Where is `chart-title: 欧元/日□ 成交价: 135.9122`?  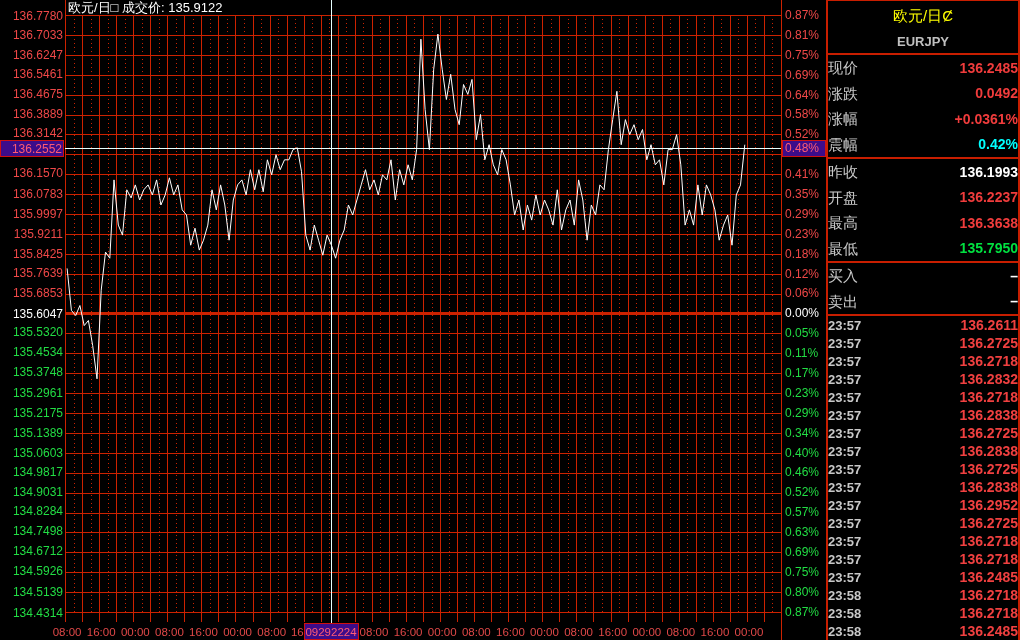 chart-title: 欧元/日□ 成交价: 135.9122 is located at coordinates (145, 7).